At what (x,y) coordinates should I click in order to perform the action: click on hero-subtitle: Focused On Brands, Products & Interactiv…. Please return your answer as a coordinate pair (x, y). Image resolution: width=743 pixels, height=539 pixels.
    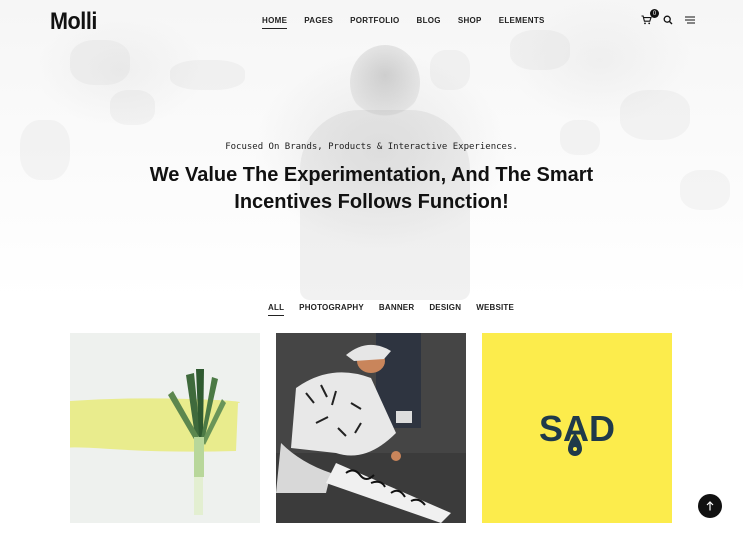
    Looking at the image, I should click on (371, 147).